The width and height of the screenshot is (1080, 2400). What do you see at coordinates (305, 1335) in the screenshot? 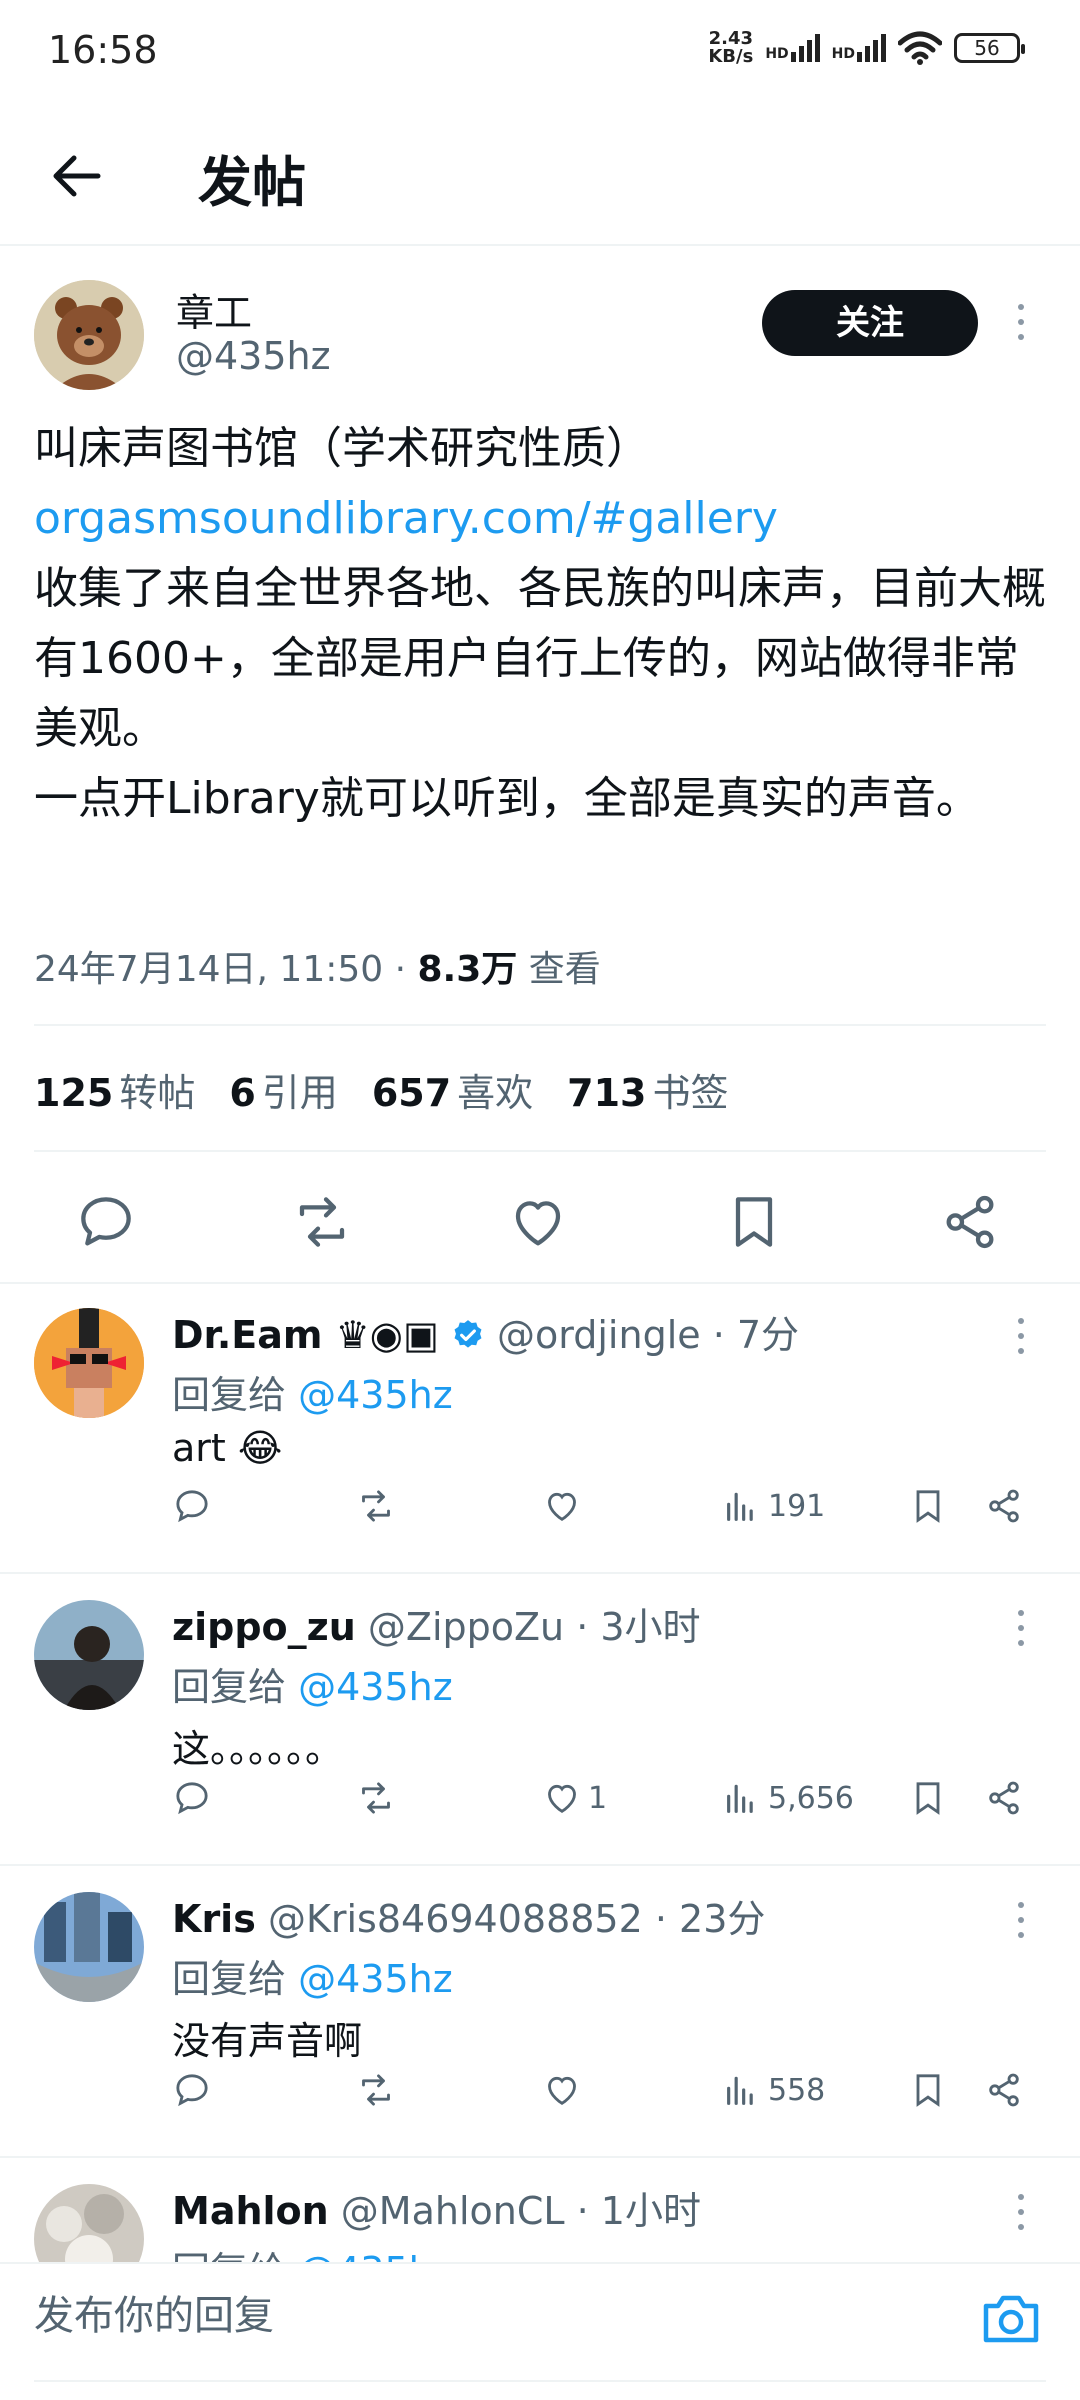
I see `reply-author-name: Dr.Eam ♛◉▣` at bounding box center [305, 1335].